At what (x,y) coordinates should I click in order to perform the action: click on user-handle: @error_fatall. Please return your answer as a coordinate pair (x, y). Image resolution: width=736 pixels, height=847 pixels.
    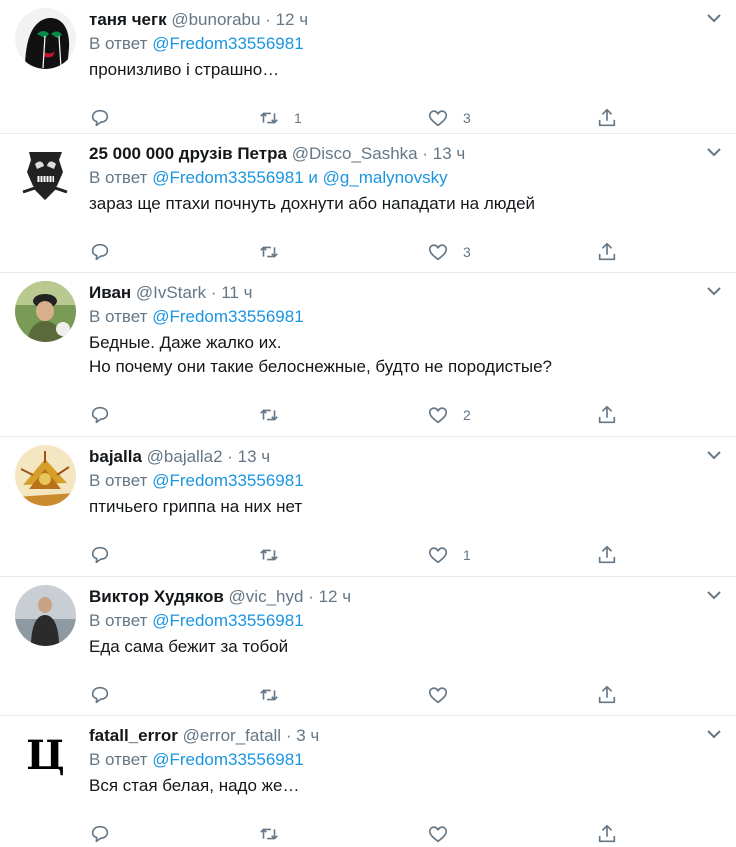
    Looking at the image, I should click on (232, 735).